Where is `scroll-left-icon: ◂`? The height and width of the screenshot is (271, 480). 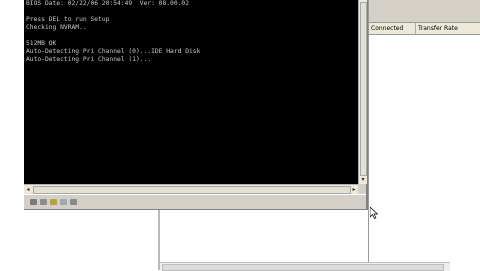 scroll-left-icon: ◂ is located at coordinates (28, 189).